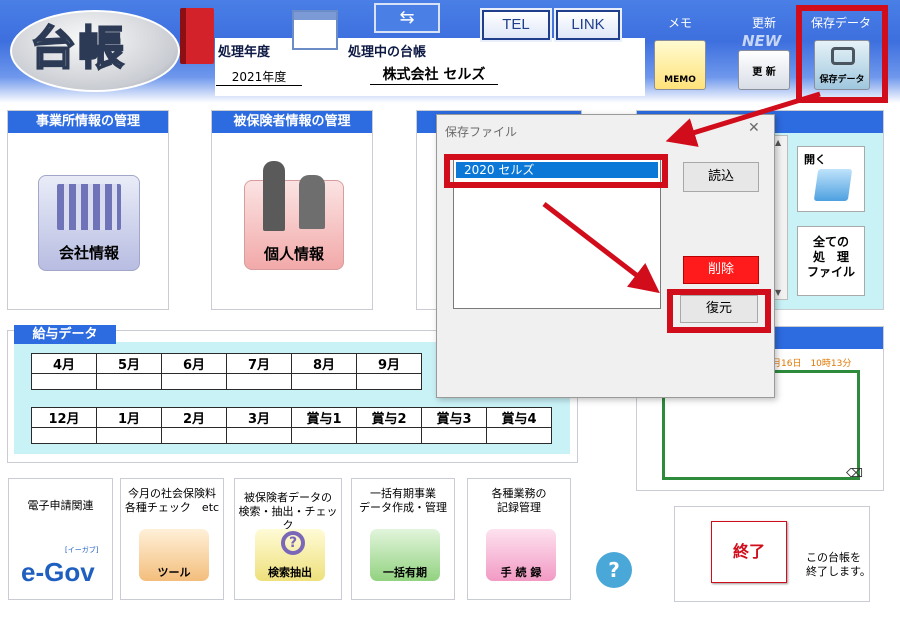  Describe the element at coordinates (681, 192) in the screenshot. I see `annotation-arrows` at that location.